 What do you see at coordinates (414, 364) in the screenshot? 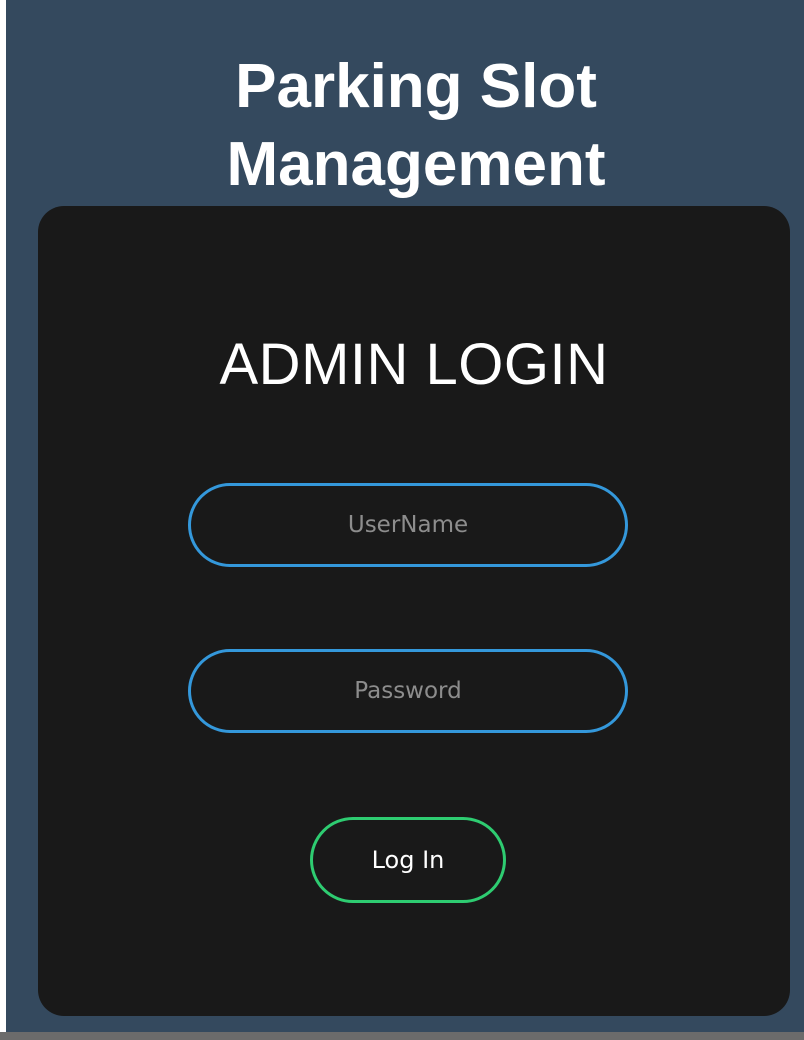
I see `login-heading: ADMIN LOGIN` at bounding box center [414, 364].